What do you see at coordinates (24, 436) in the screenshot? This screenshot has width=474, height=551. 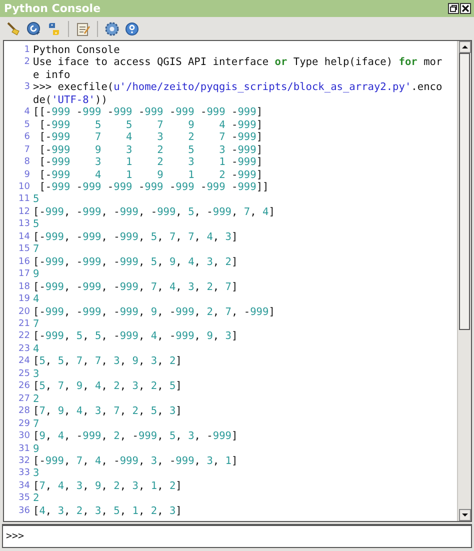 I see `line-number: 30` at bounding box center [24, 436].